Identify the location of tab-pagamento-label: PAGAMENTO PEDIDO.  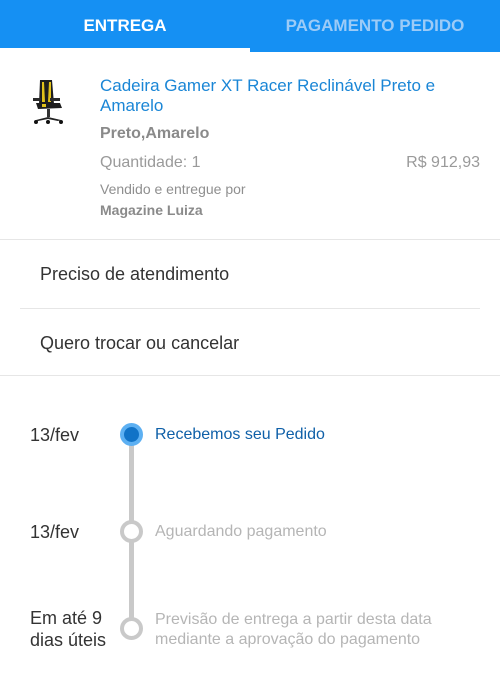
(375, 25).